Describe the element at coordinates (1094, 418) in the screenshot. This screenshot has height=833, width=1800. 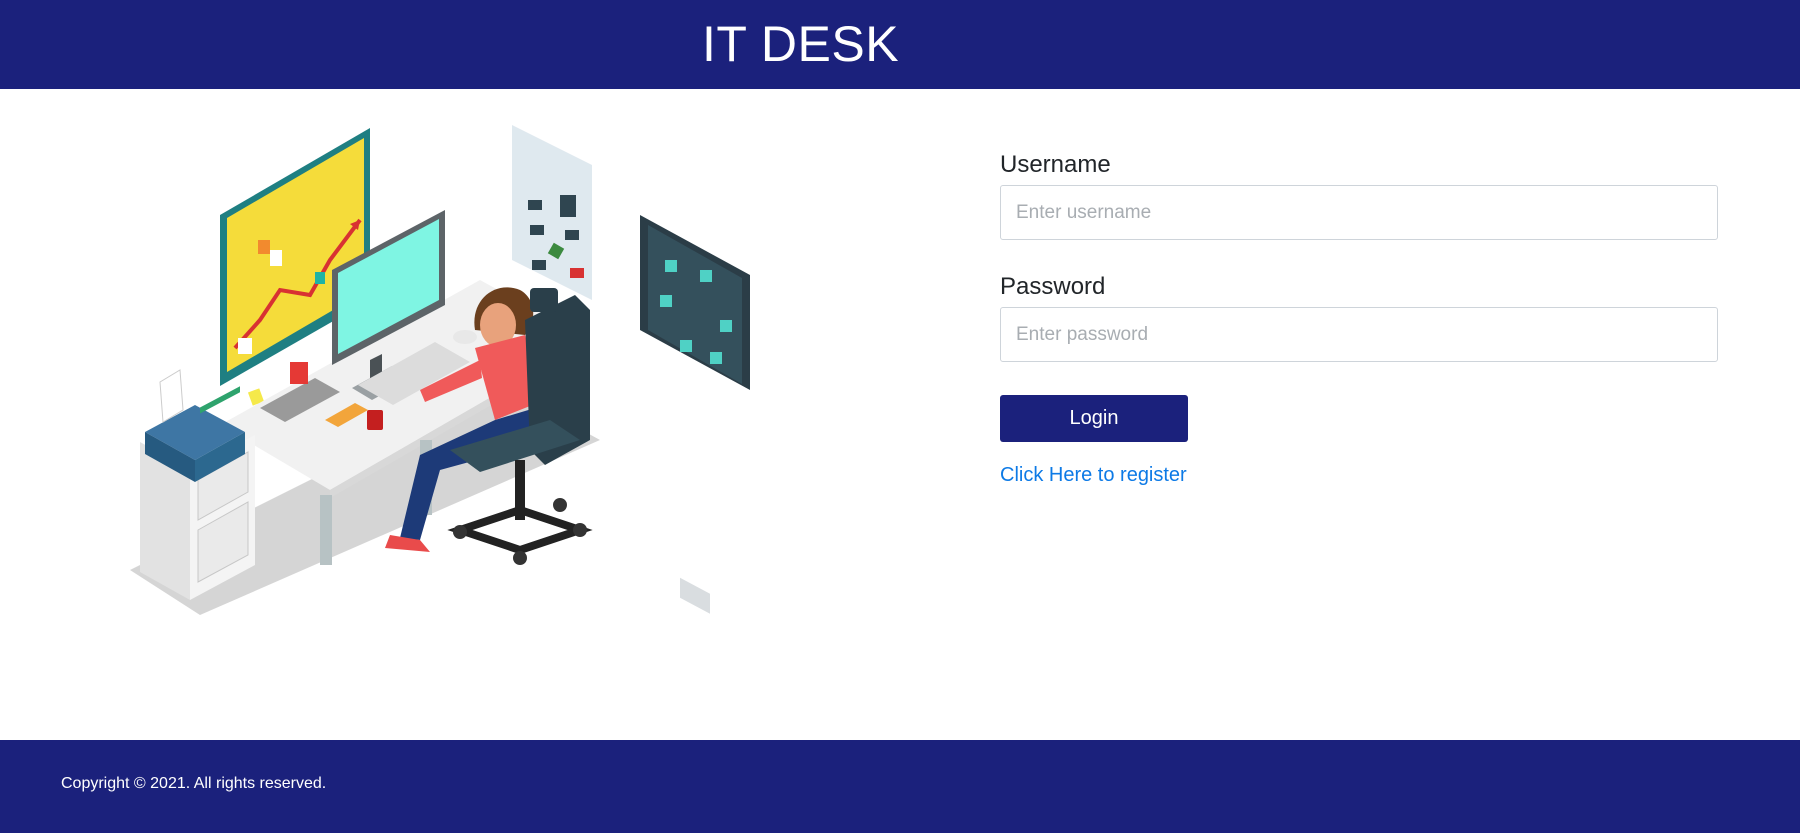
I see `login-button: Login` at that location.